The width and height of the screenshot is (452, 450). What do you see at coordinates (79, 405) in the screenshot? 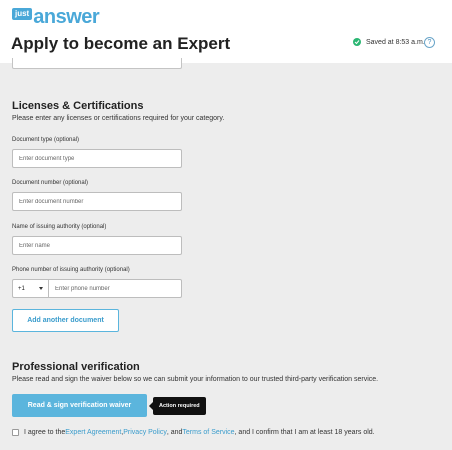
I see `sign-waiver-button: Read & sign verification waiver` at bounding box center [79, 405].